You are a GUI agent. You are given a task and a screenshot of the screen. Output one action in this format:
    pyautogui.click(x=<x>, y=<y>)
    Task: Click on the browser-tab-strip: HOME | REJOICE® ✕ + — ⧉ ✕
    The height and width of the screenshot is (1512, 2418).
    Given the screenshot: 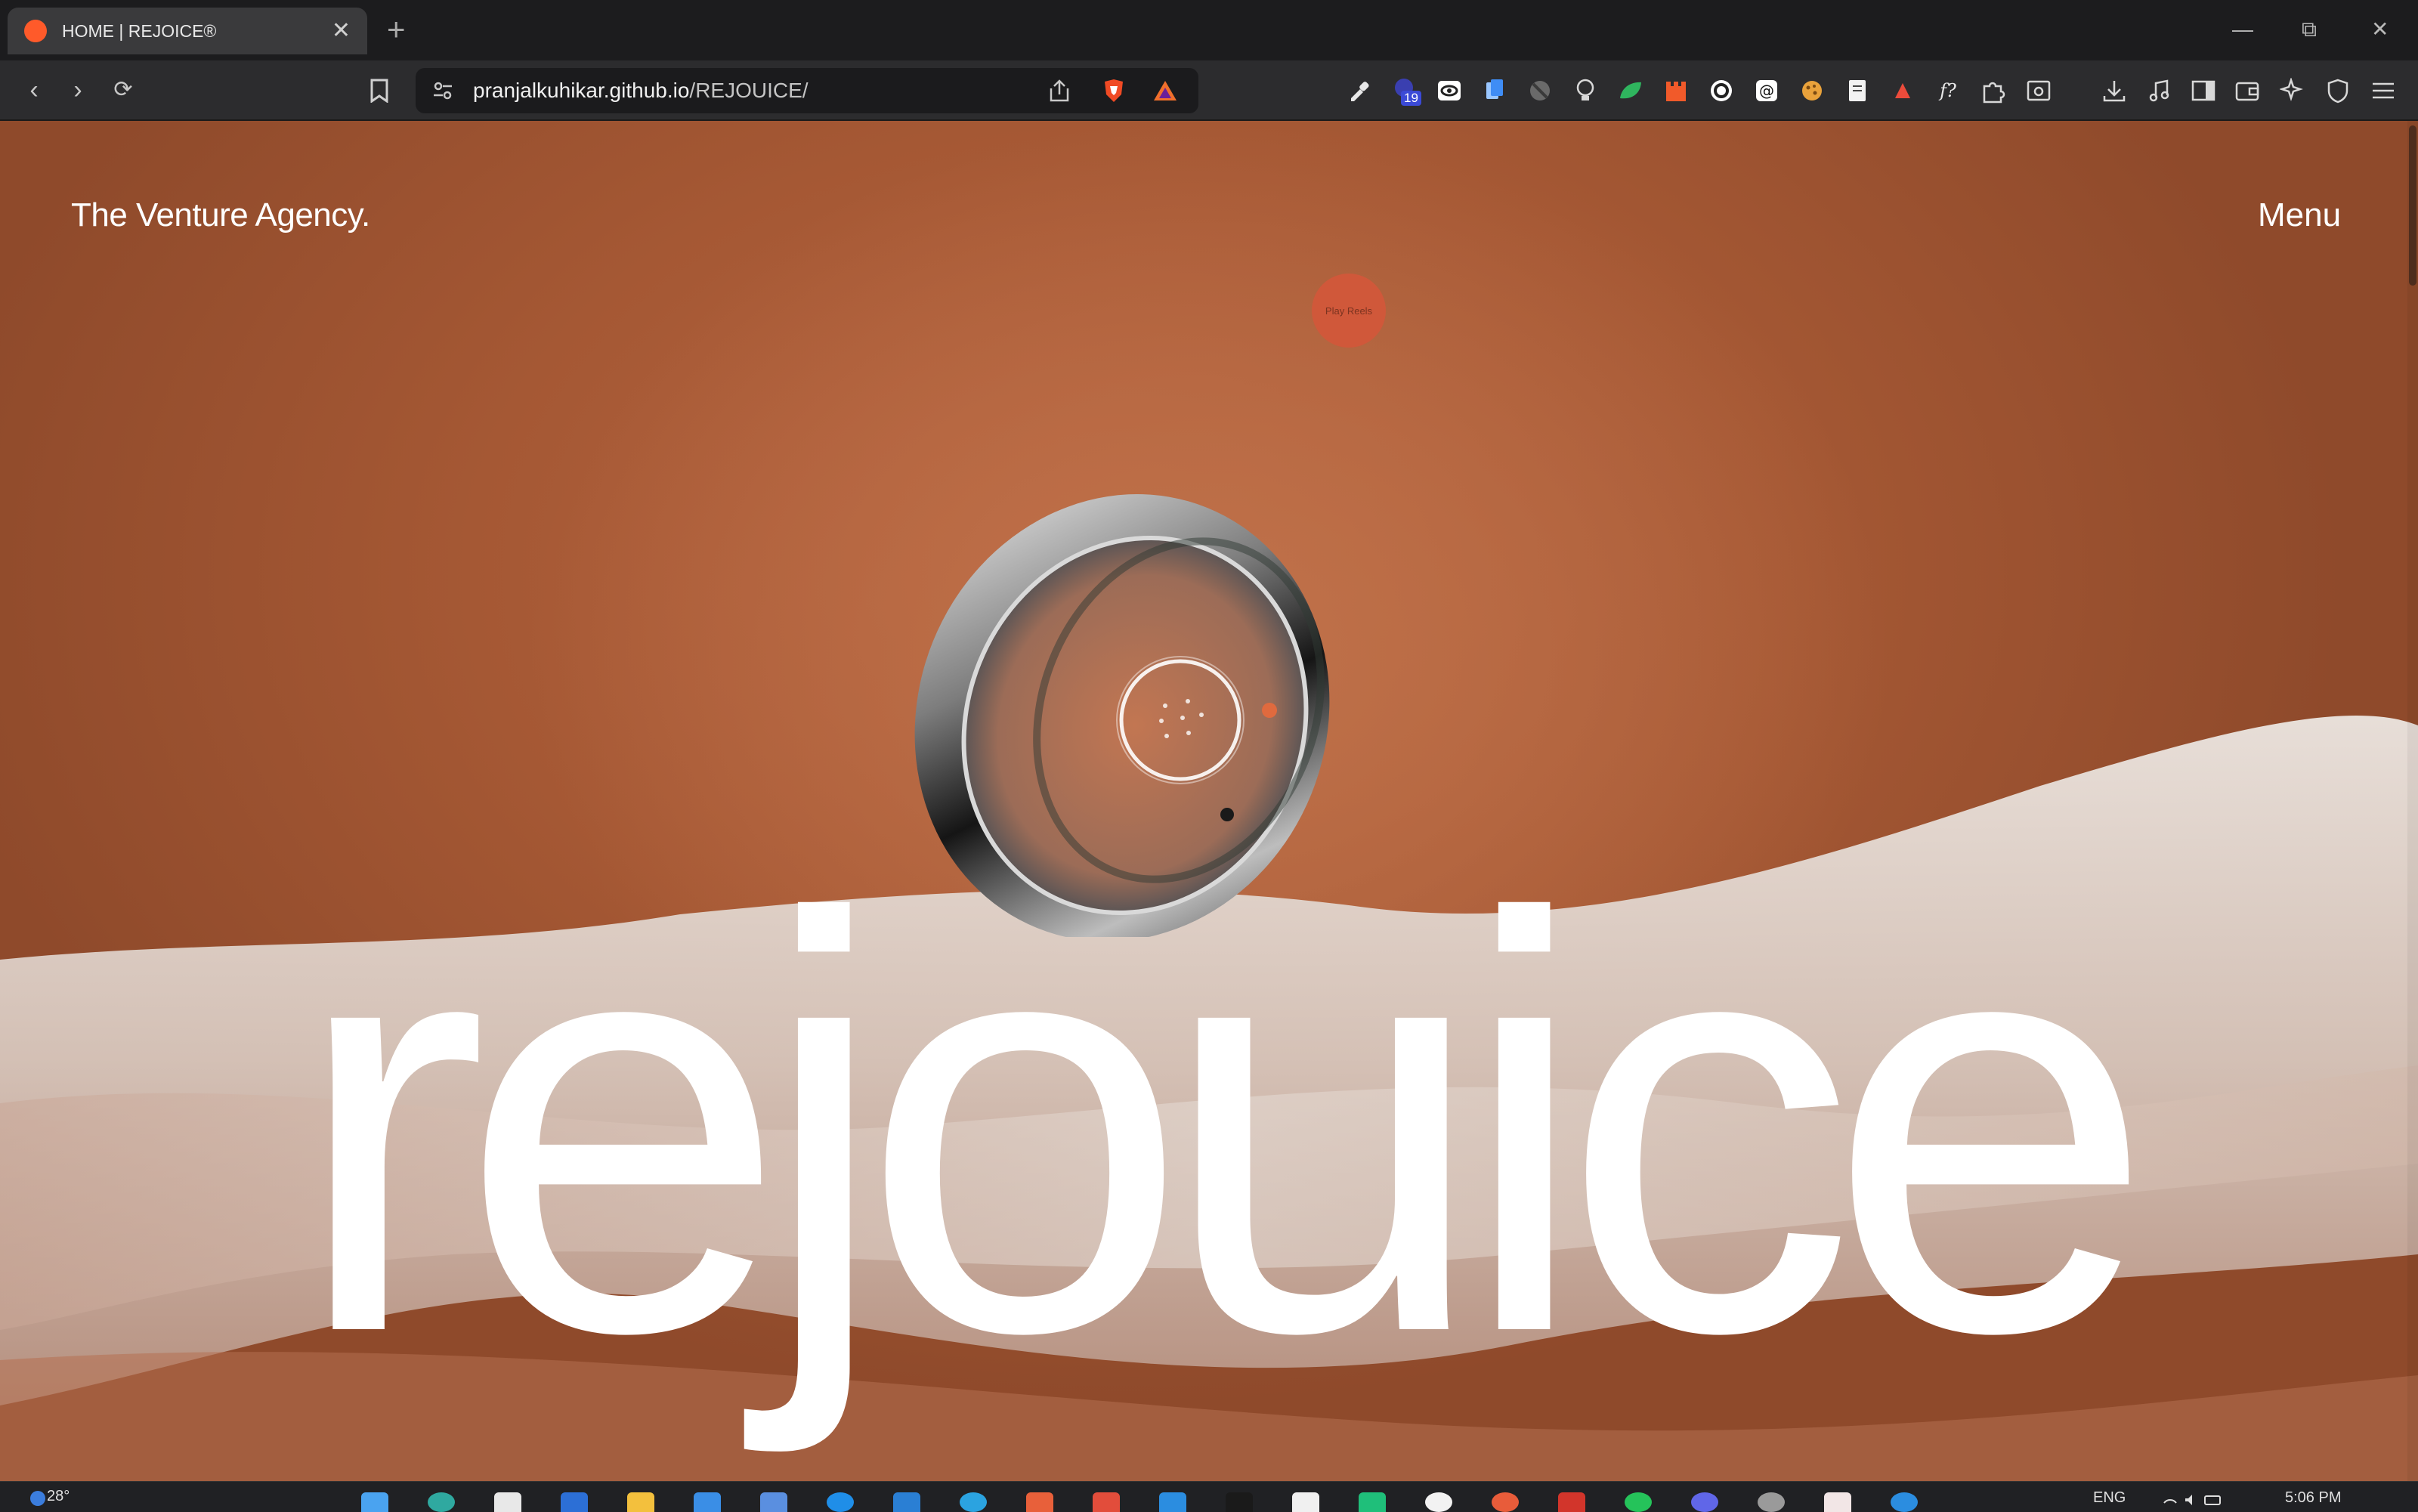 What is the action you would take?
    pyautogui.click(x=1209, y=30)
    